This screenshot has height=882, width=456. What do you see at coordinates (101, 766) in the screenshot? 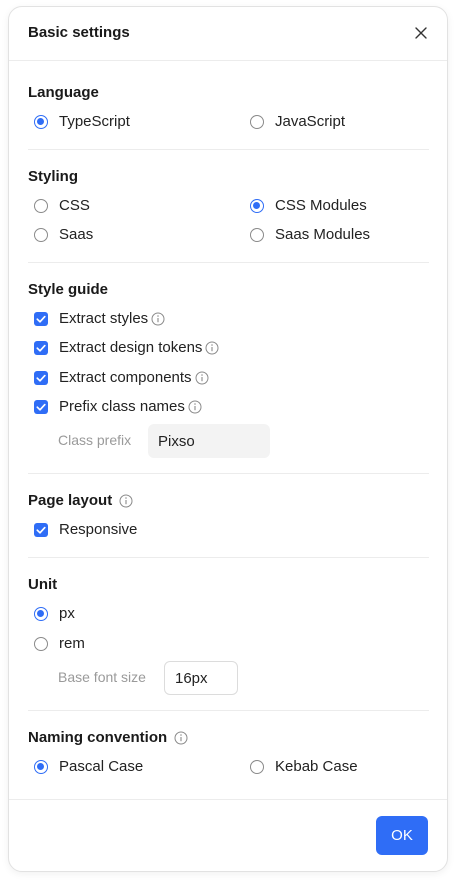
I see `option-label: Pascal Case` at bounding box center [101, 766].